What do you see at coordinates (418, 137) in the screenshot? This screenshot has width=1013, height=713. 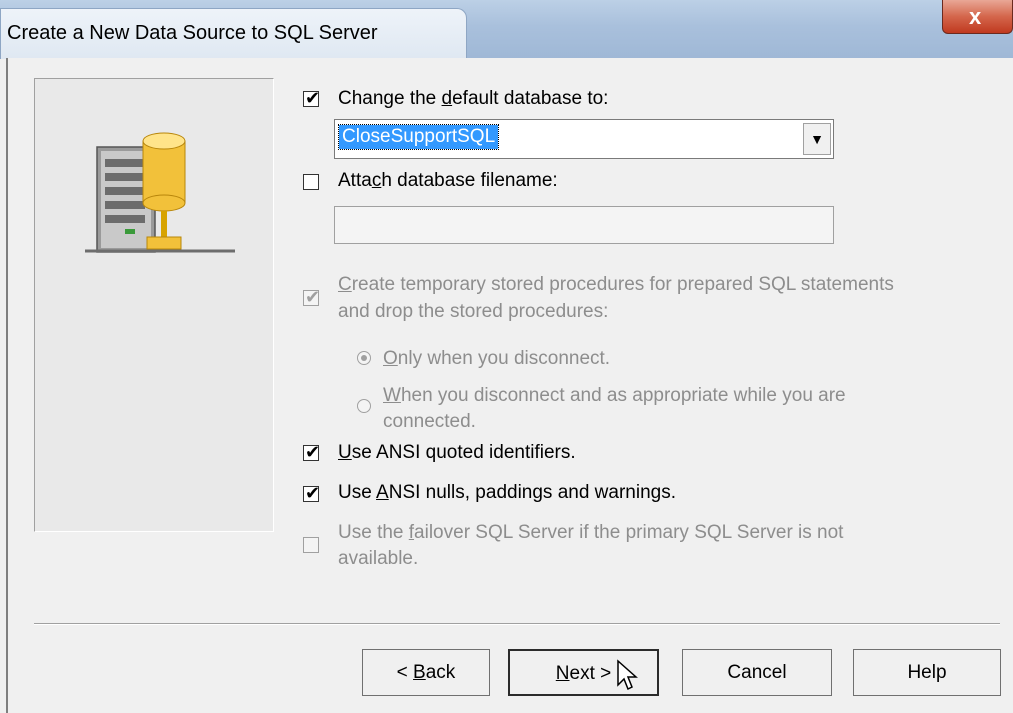 I see `default-database-value: CloseSupportSQL` at bounding box center [418, 137].